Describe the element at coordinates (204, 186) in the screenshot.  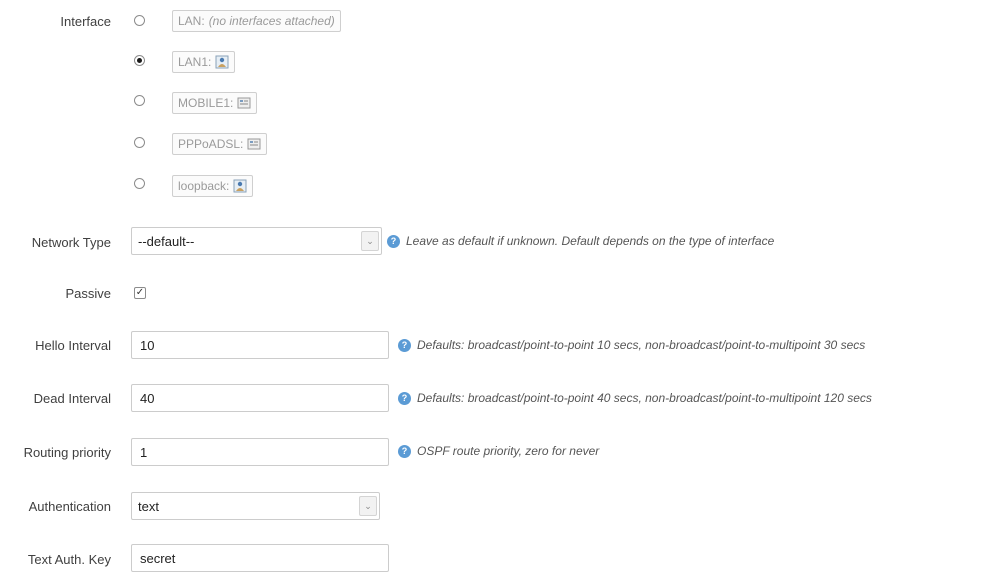
I see `interface-name: loopback:` at that location.